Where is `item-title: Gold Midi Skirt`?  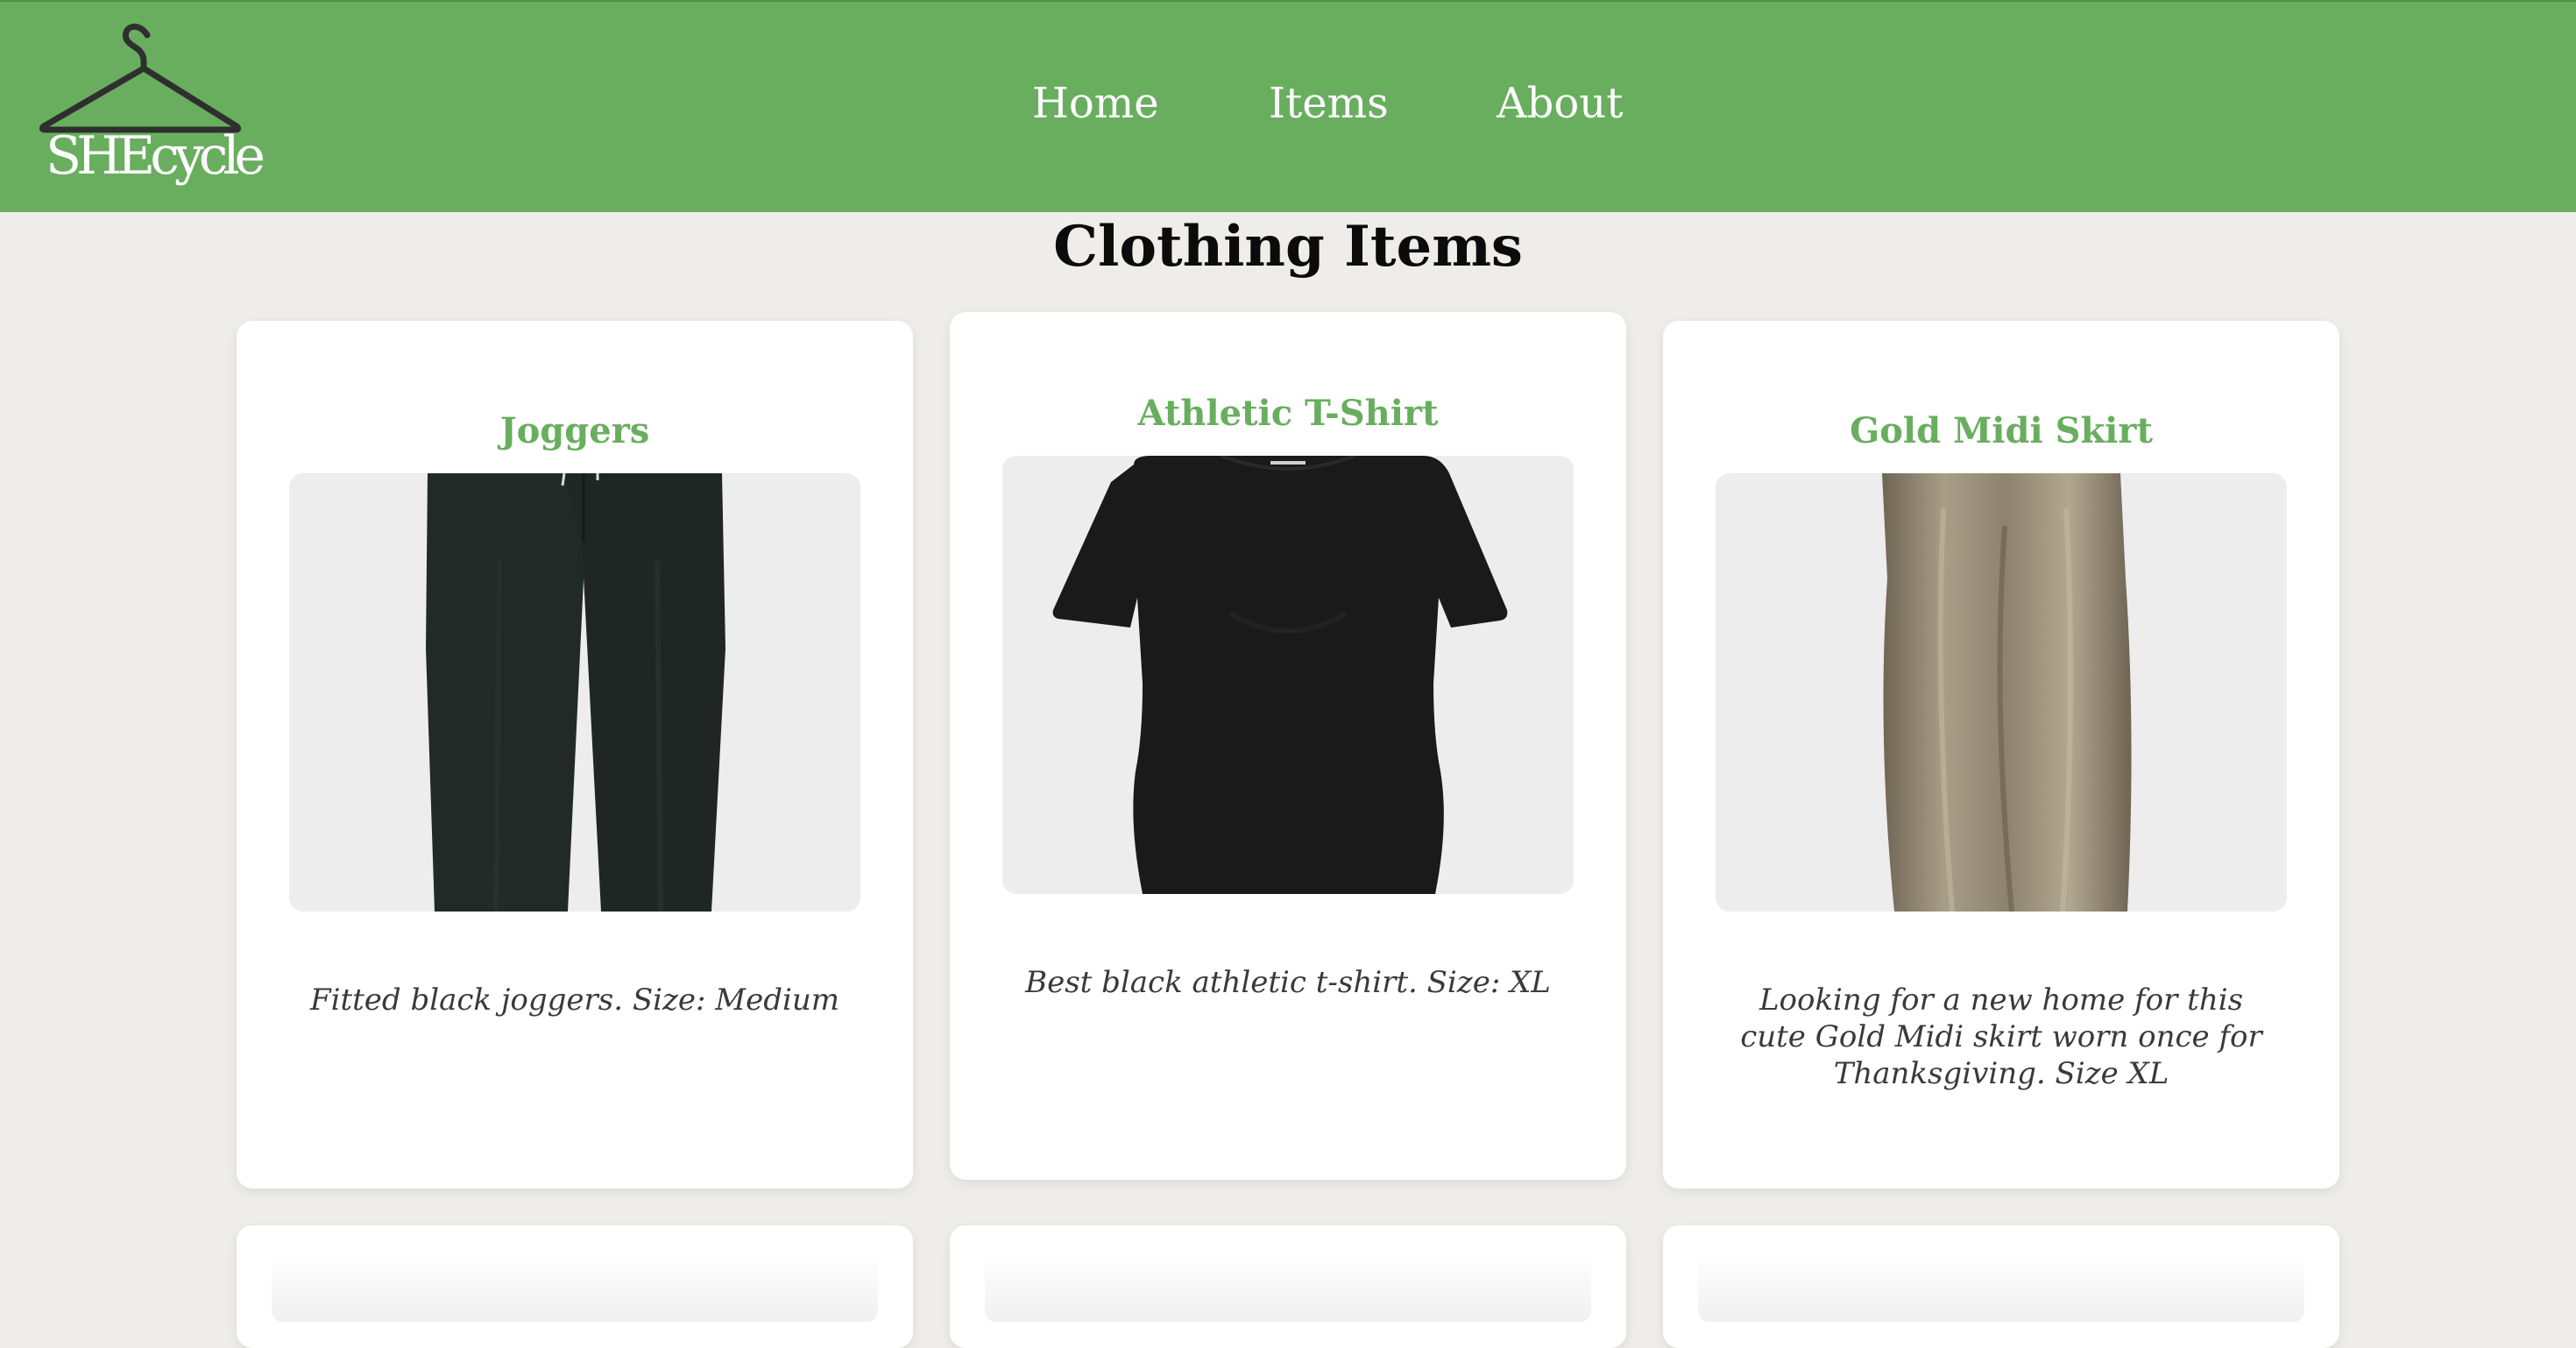
item-title: Gold Midi Skirt is located at coordinates (2001, 431).